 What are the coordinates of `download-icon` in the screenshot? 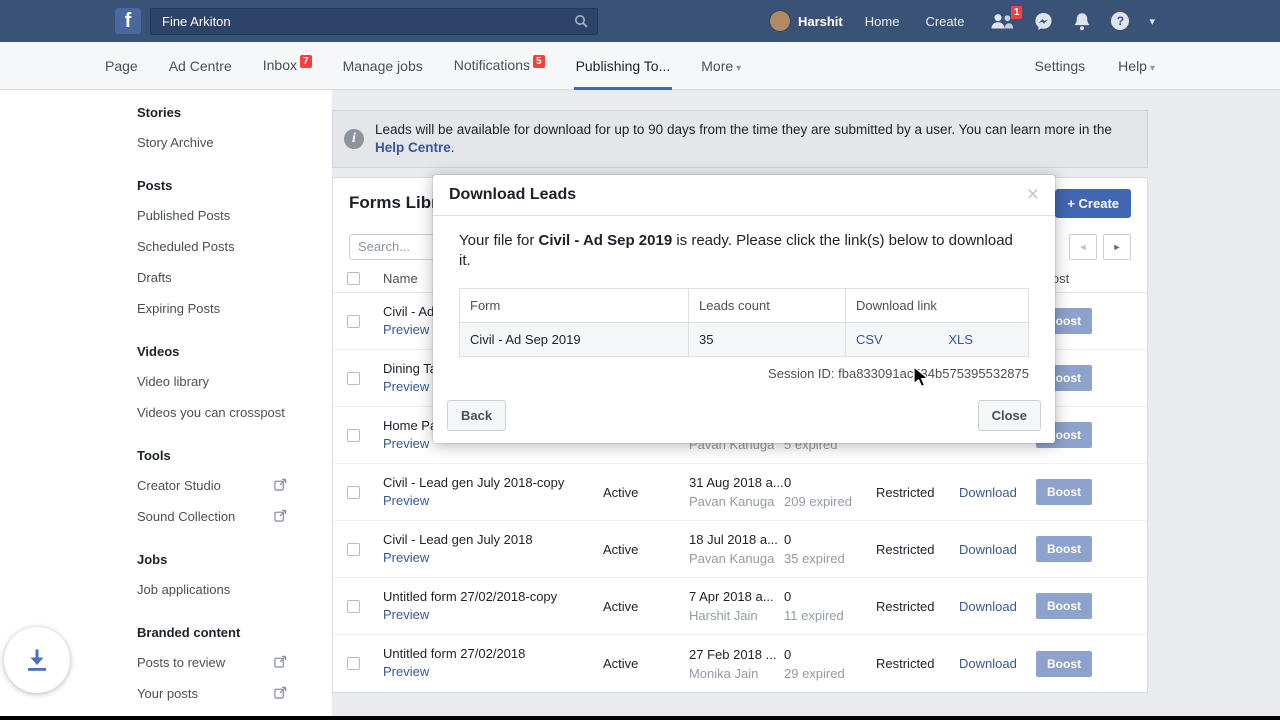 It's located at (37, 660).